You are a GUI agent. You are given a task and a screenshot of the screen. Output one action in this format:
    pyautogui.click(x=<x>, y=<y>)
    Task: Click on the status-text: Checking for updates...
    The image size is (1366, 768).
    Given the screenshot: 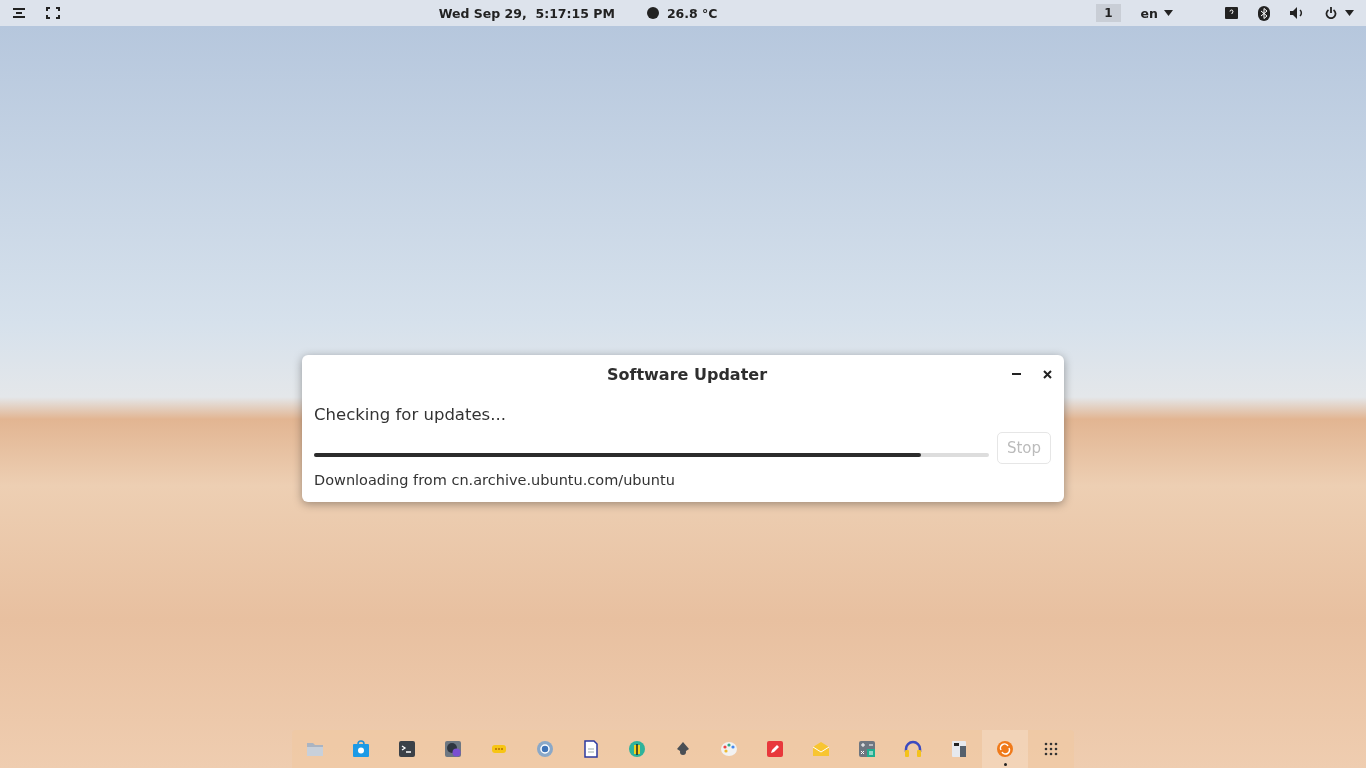 What is the action you would take?
    pyautogui.click(x=410, y=414)
    